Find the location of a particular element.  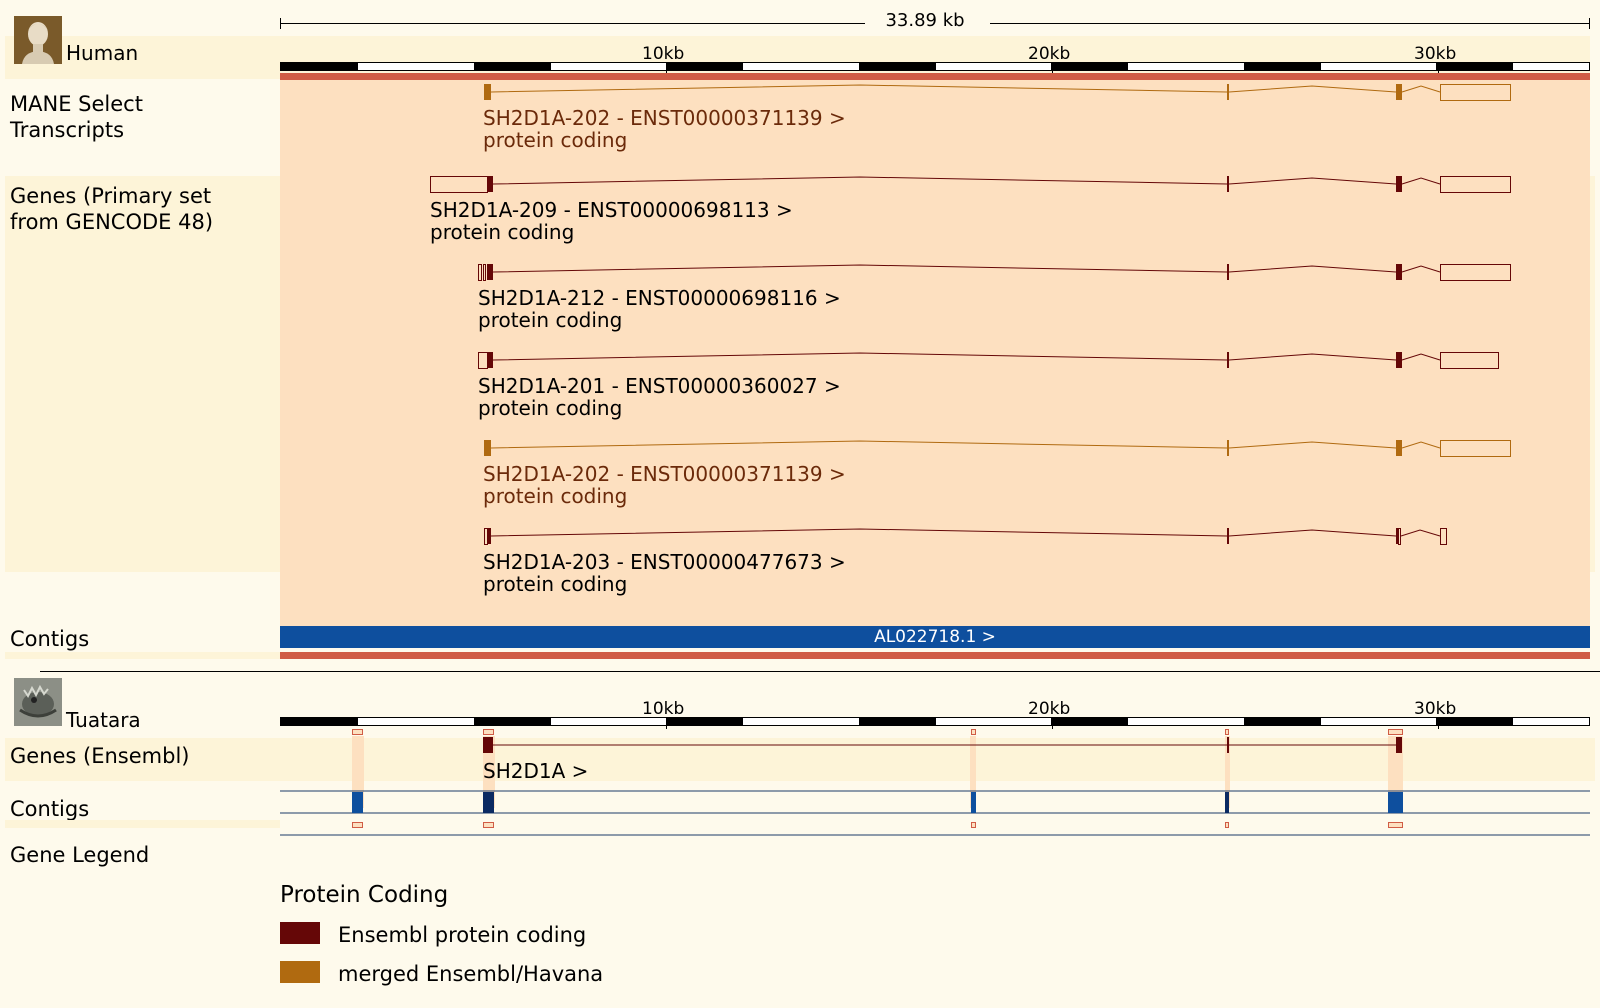

human-selection-bar-bottom is located at coordinates (935, 655).